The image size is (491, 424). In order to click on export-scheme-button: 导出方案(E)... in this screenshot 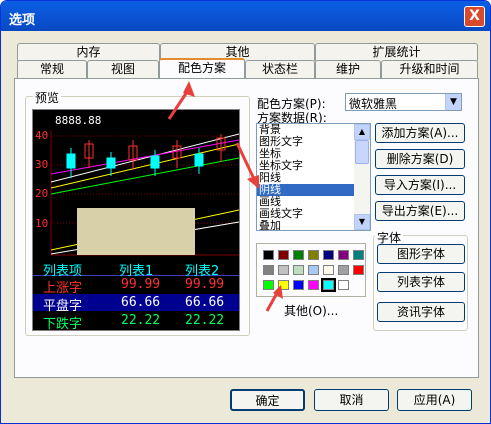, I will do `click(420, 211)`.